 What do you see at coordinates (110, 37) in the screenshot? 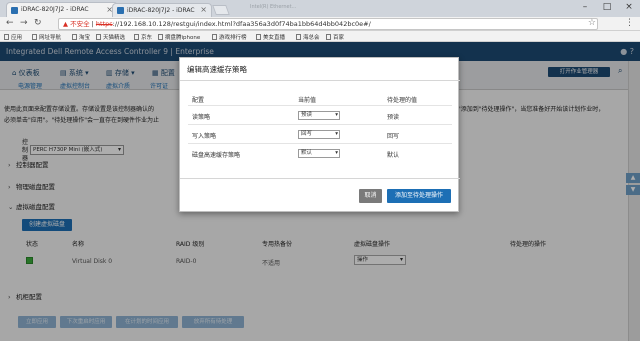
I see `bookmark-item: 天猫精选` at bounding box center [110, 37].